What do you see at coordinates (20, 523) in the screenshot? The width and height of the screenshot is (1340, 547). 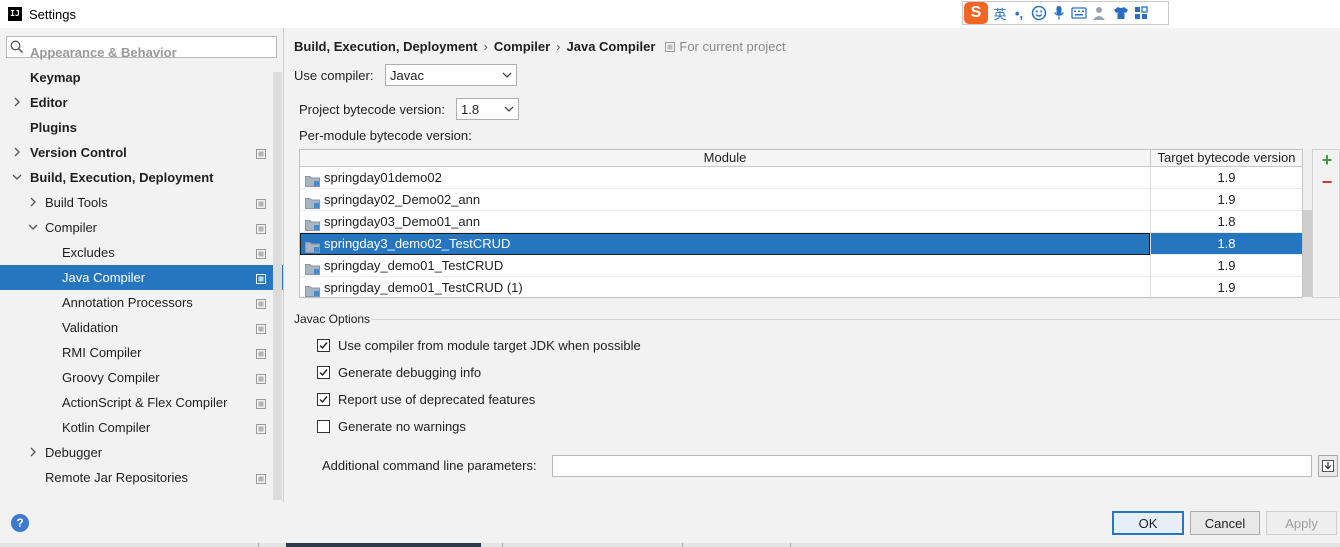 I see `help-button: ?` at bounding box center [20, 523].